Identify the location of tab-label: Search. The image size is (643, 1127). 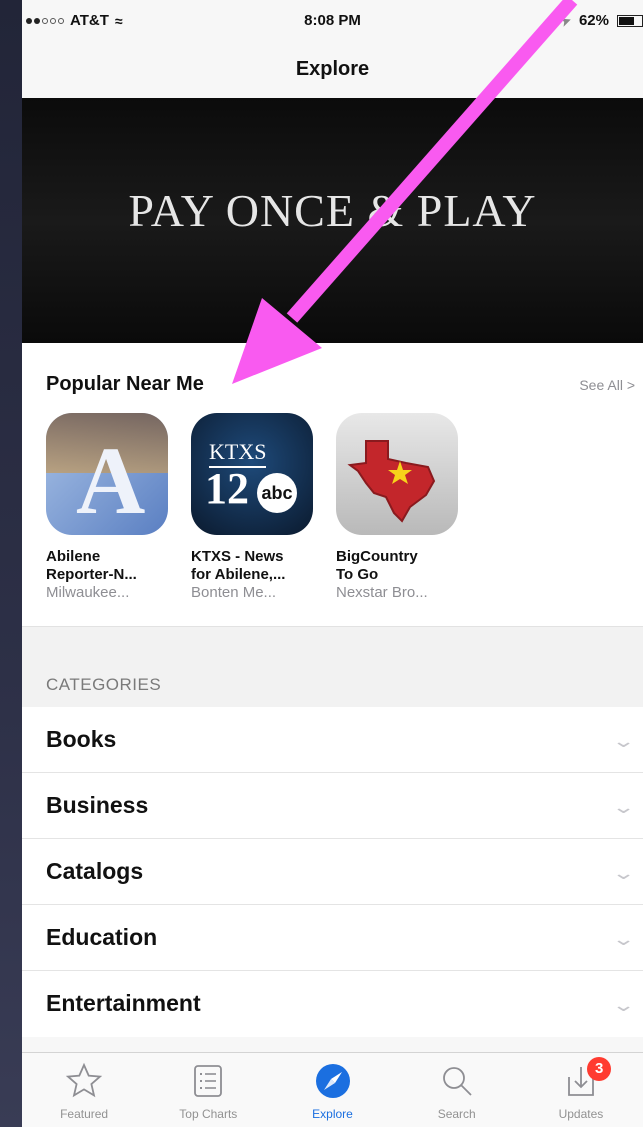
(456, 1114).